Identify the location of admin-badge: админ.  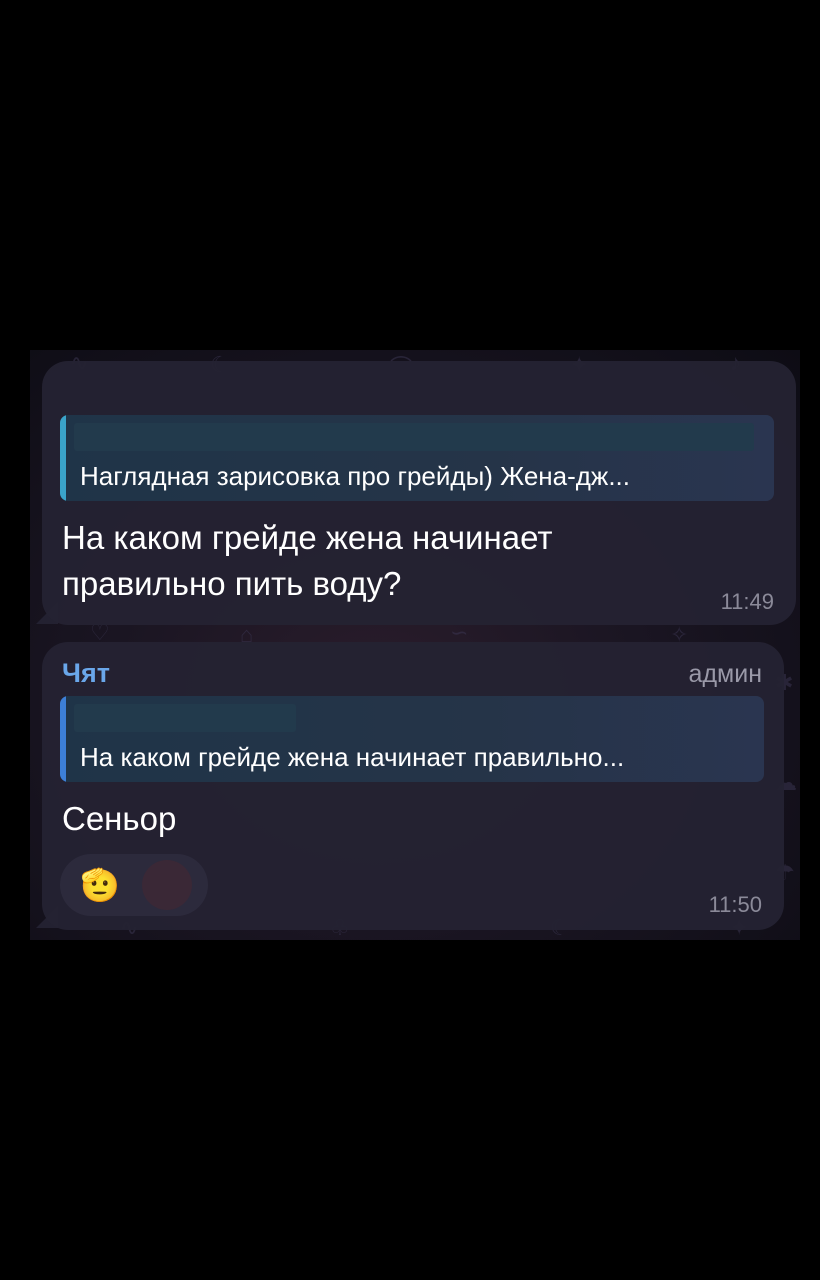
(725, 674).